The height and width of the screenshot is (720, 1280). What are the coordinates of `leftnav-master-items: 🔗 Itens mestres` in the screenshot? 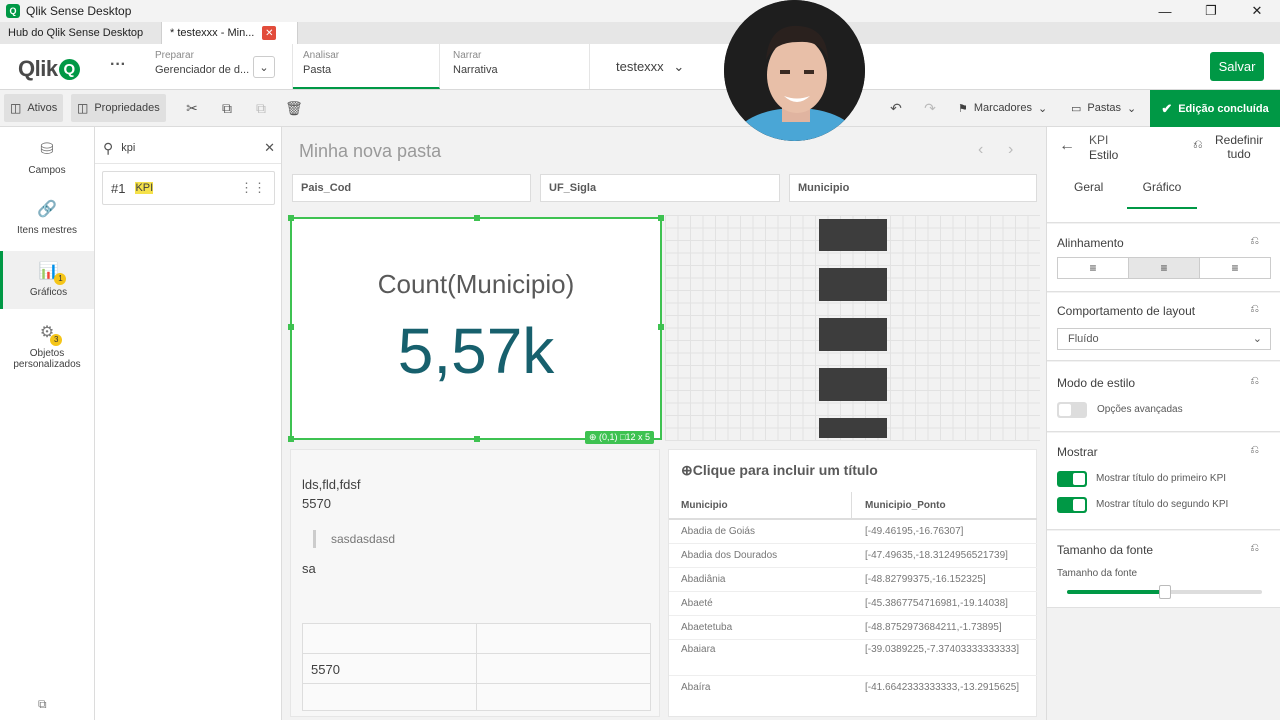 It's located at (47, 217).